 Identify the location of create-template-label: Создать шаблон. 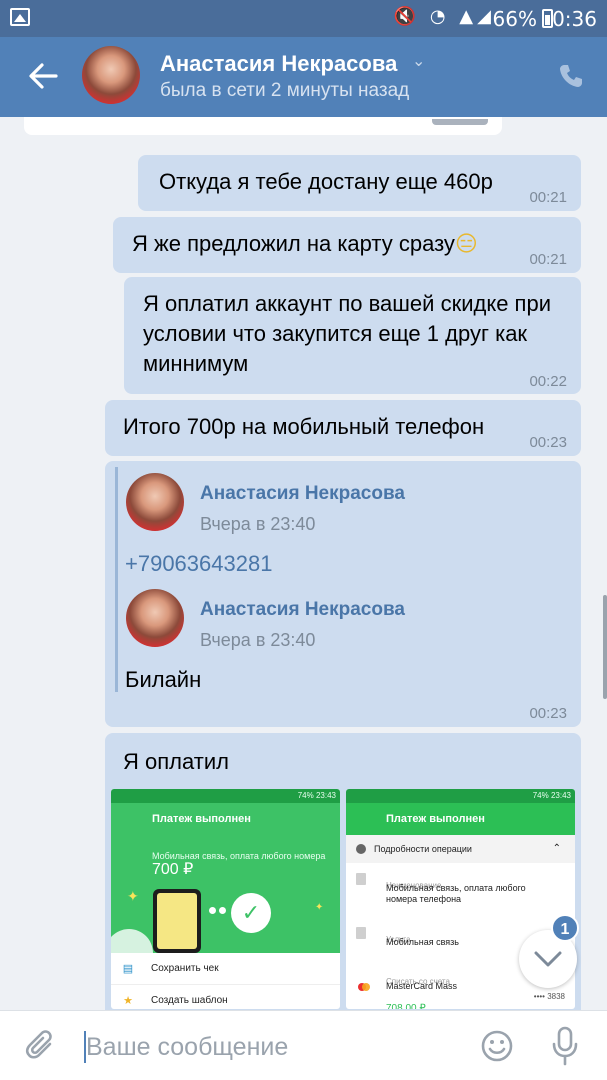
(189, 1000).